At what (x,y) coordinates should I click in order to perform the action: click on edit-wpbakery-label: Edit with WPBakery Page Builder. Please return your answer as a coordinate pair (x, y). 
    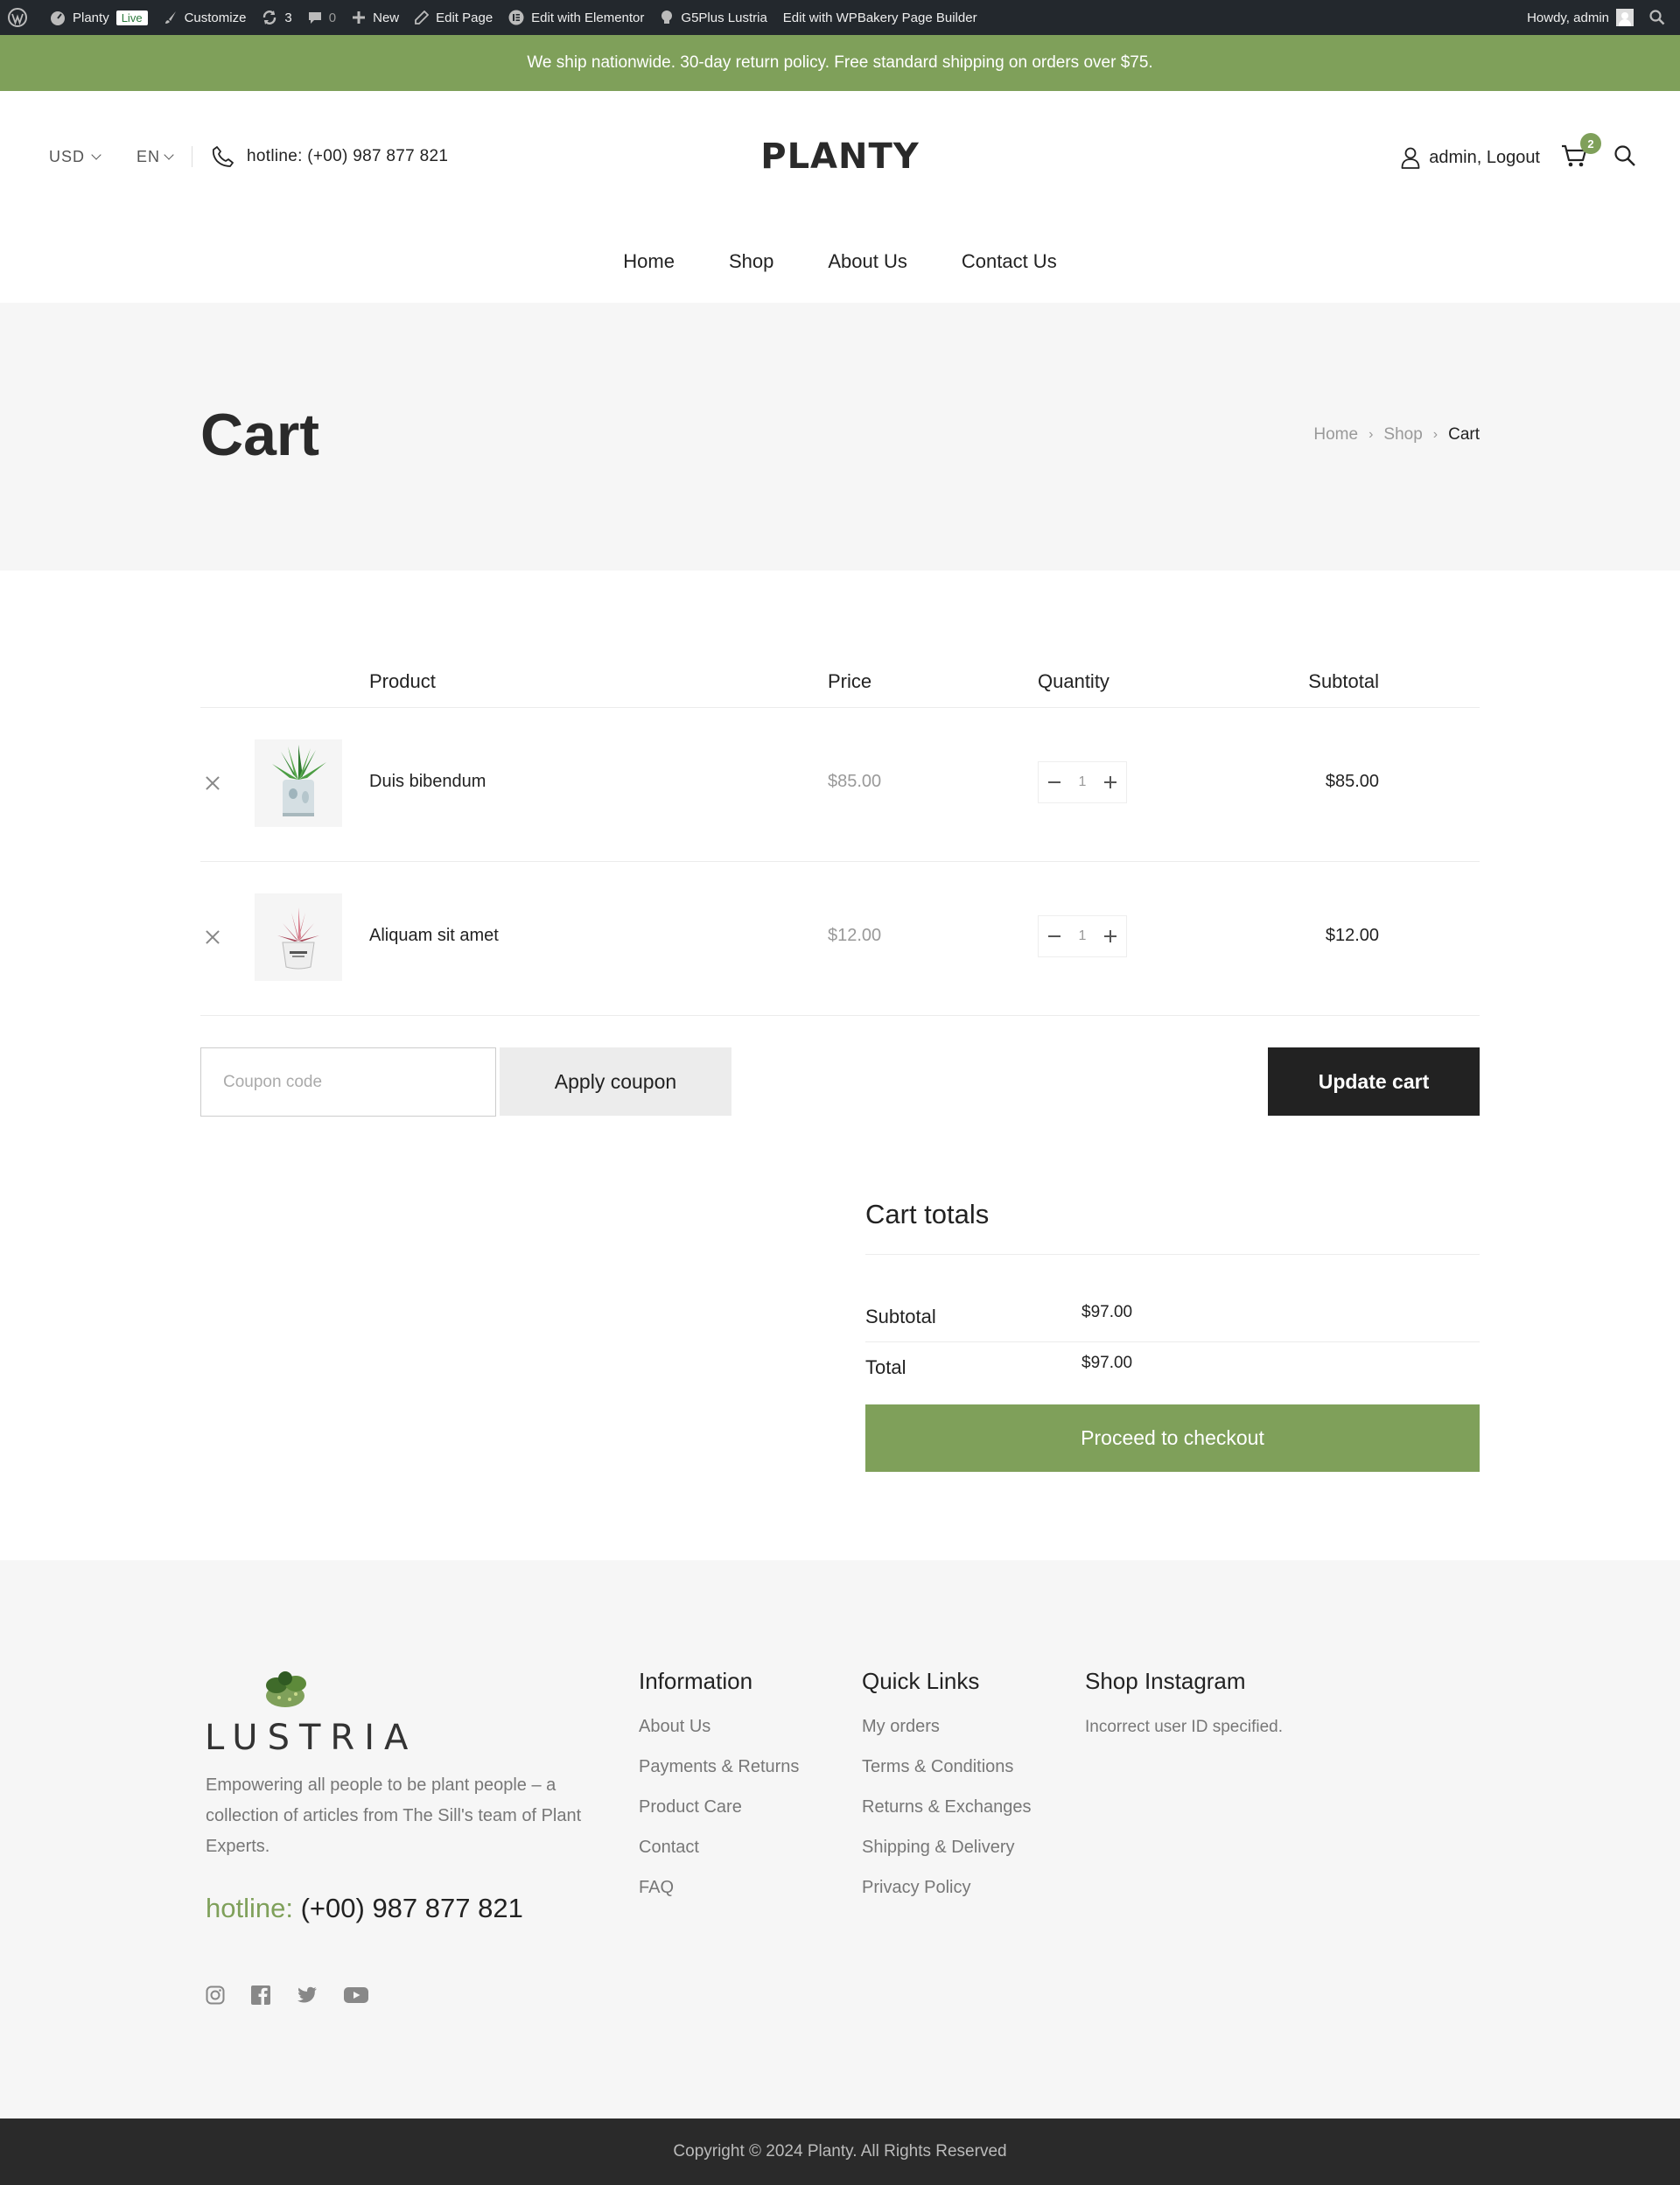
    Looking at the image, I should click on (879, 17).